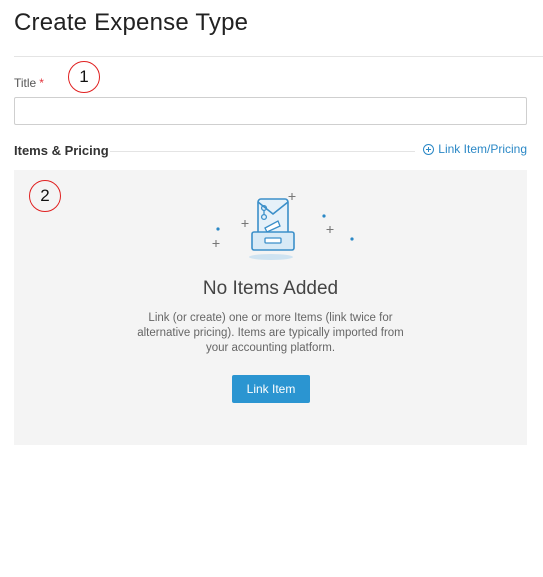 The height and width of the screenshot is (577, 543). What do you see at coordinates (482, 149) in the screenshot?
I see `link-item-pricing-label: Link Item/Pricing` at bounding box center [482, 149].